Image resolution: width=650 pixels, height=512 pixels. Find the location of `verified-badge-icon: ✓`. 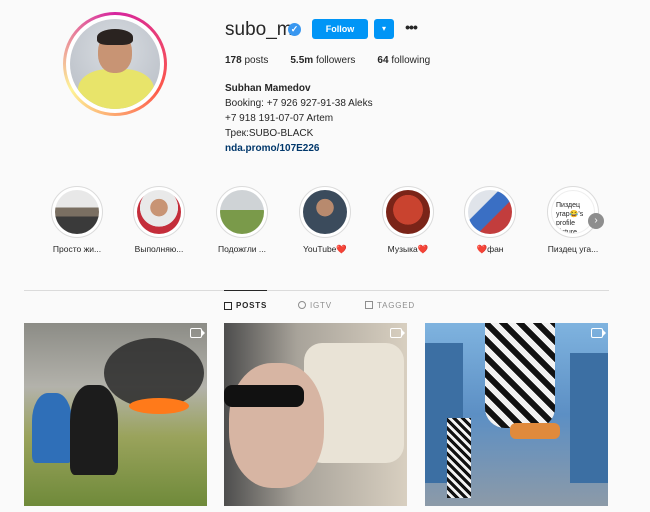

verified-badge-icon: ✓ is located at coordinates (294, 29).